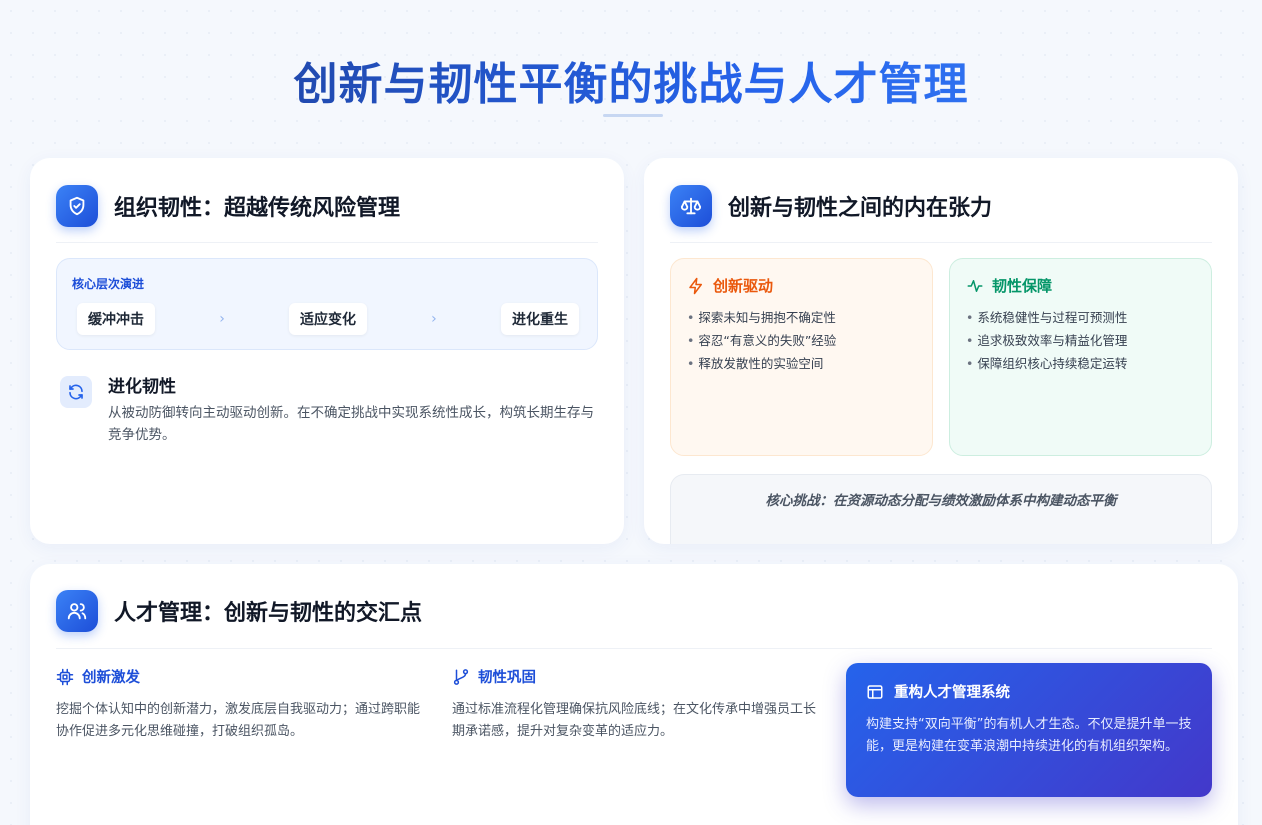  I want to click on evolution-label: 核心层次演进, so click(108, 284).